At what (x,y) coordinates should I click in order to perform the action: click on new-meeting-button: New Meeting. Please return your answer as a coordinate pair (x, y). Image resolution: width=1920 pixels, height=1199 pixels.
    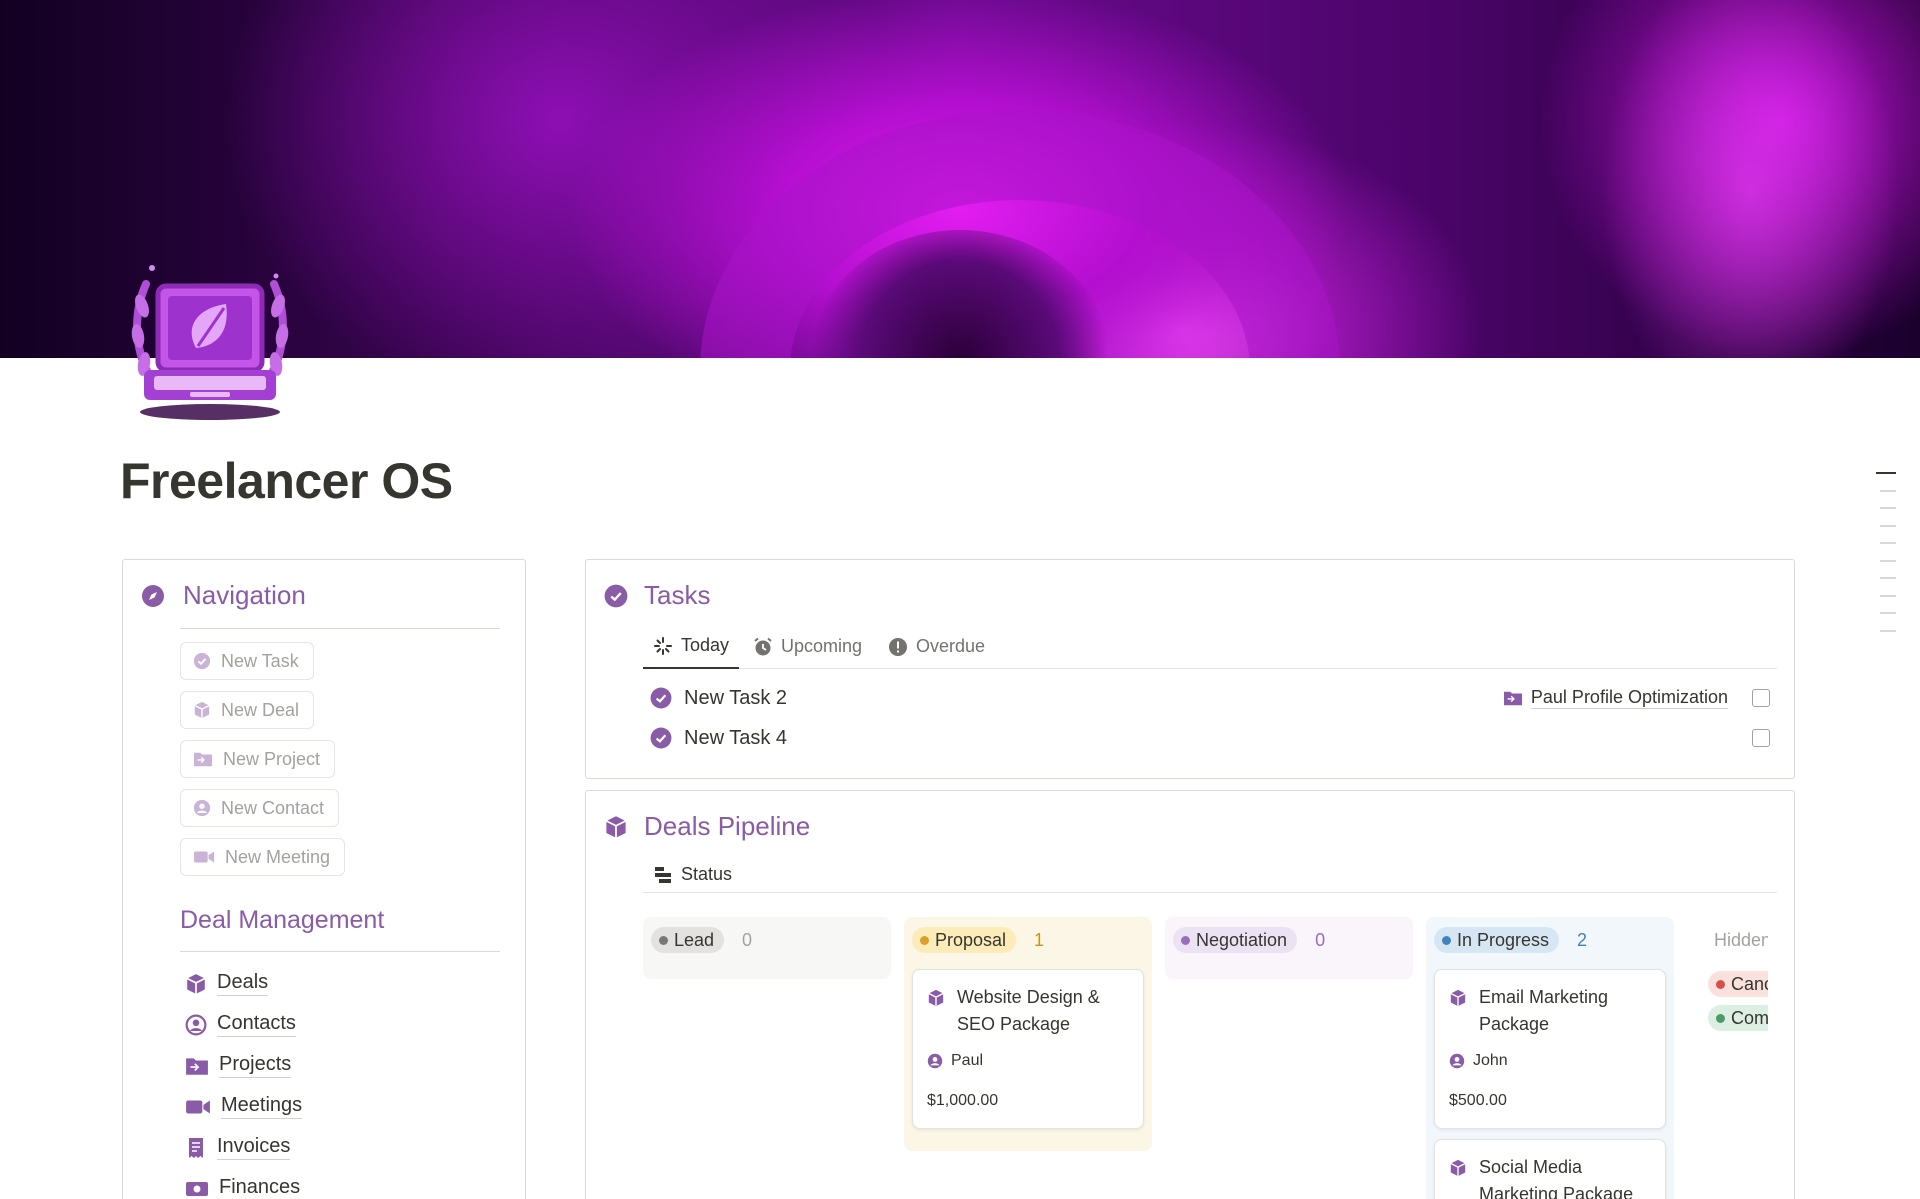
    Looking at the image, I should click on (263, 857).